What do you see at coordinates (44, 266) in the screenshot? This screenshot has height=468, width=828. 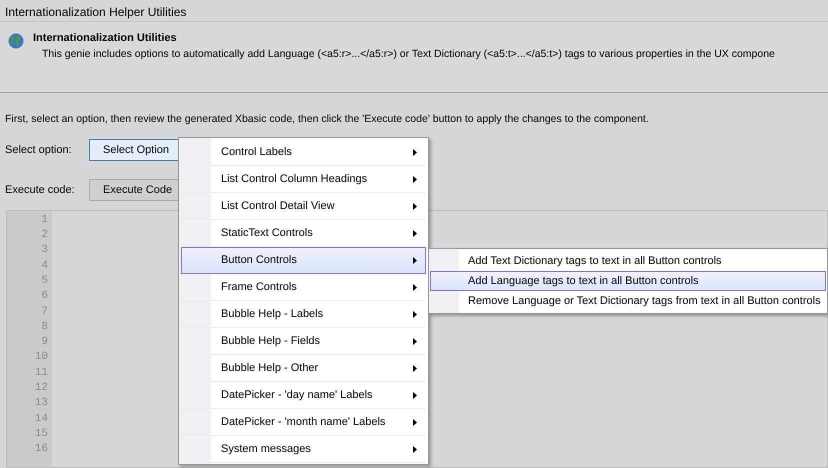 I see `line-number: 4` at bounding box center [44, 266].